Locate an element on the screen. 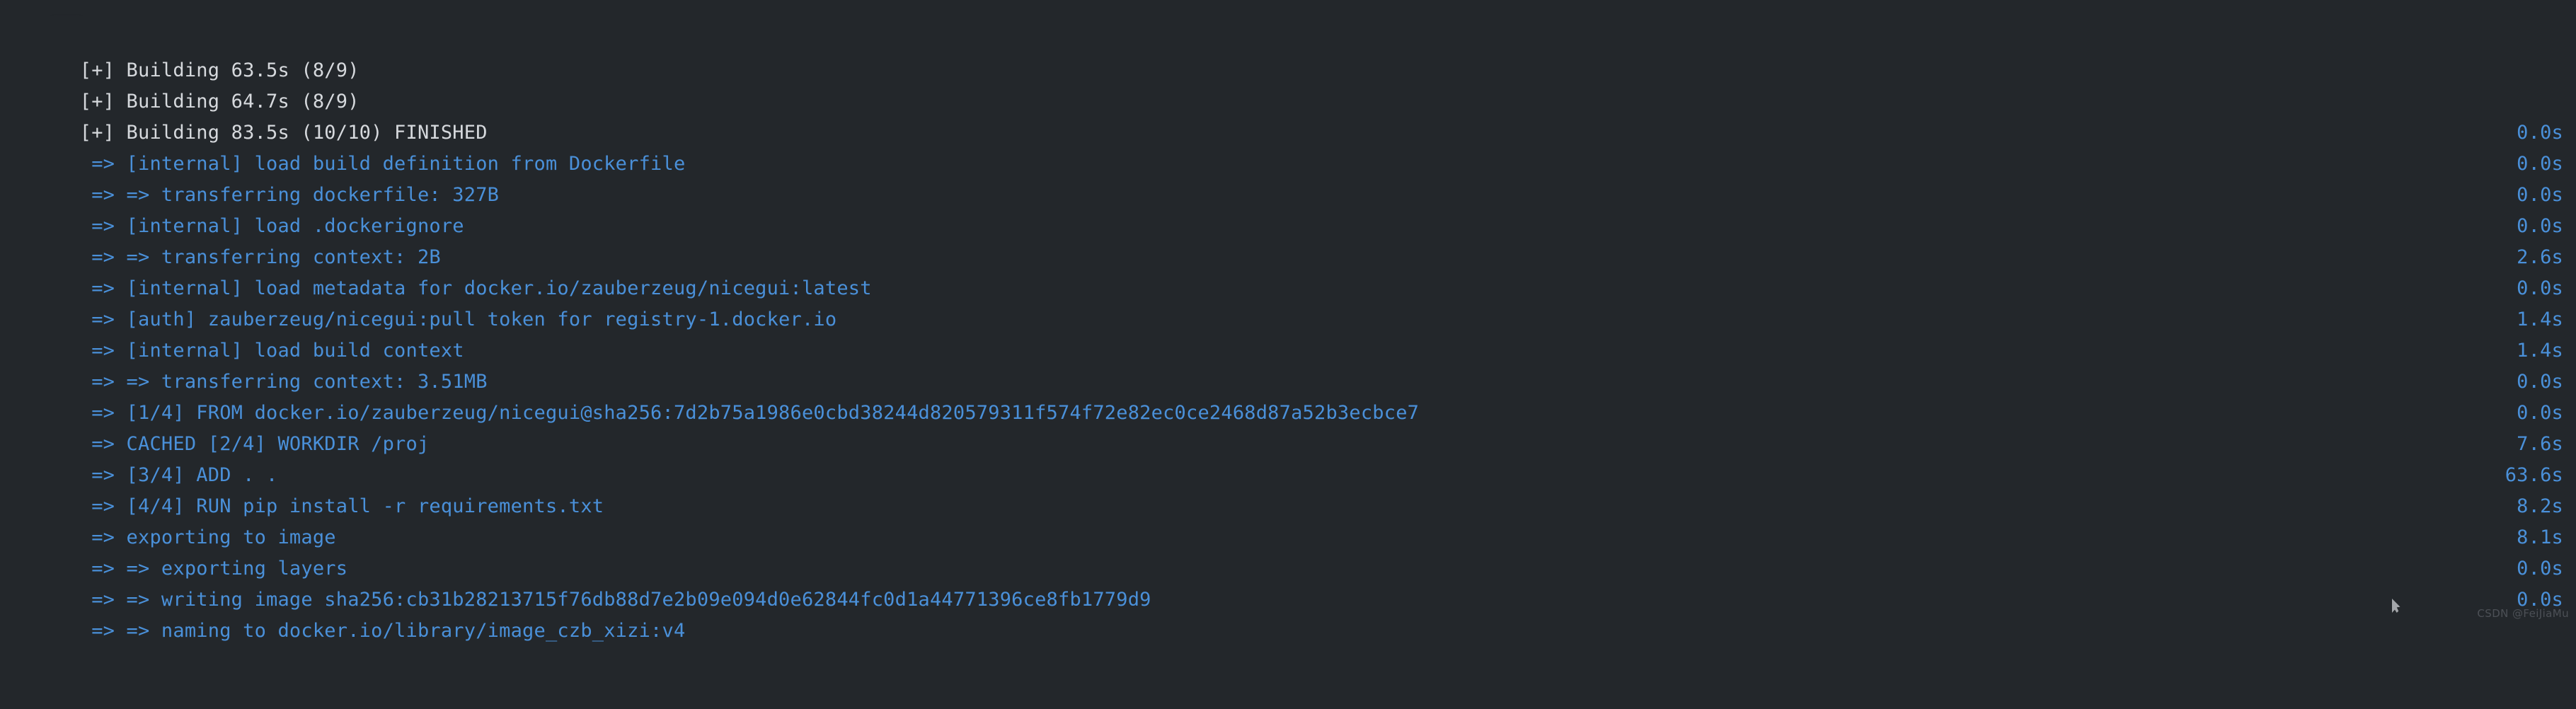 The image size is (2576, 709). build-step-row: => => exporting layers 8.1s is located at coordinates (1288, 551).